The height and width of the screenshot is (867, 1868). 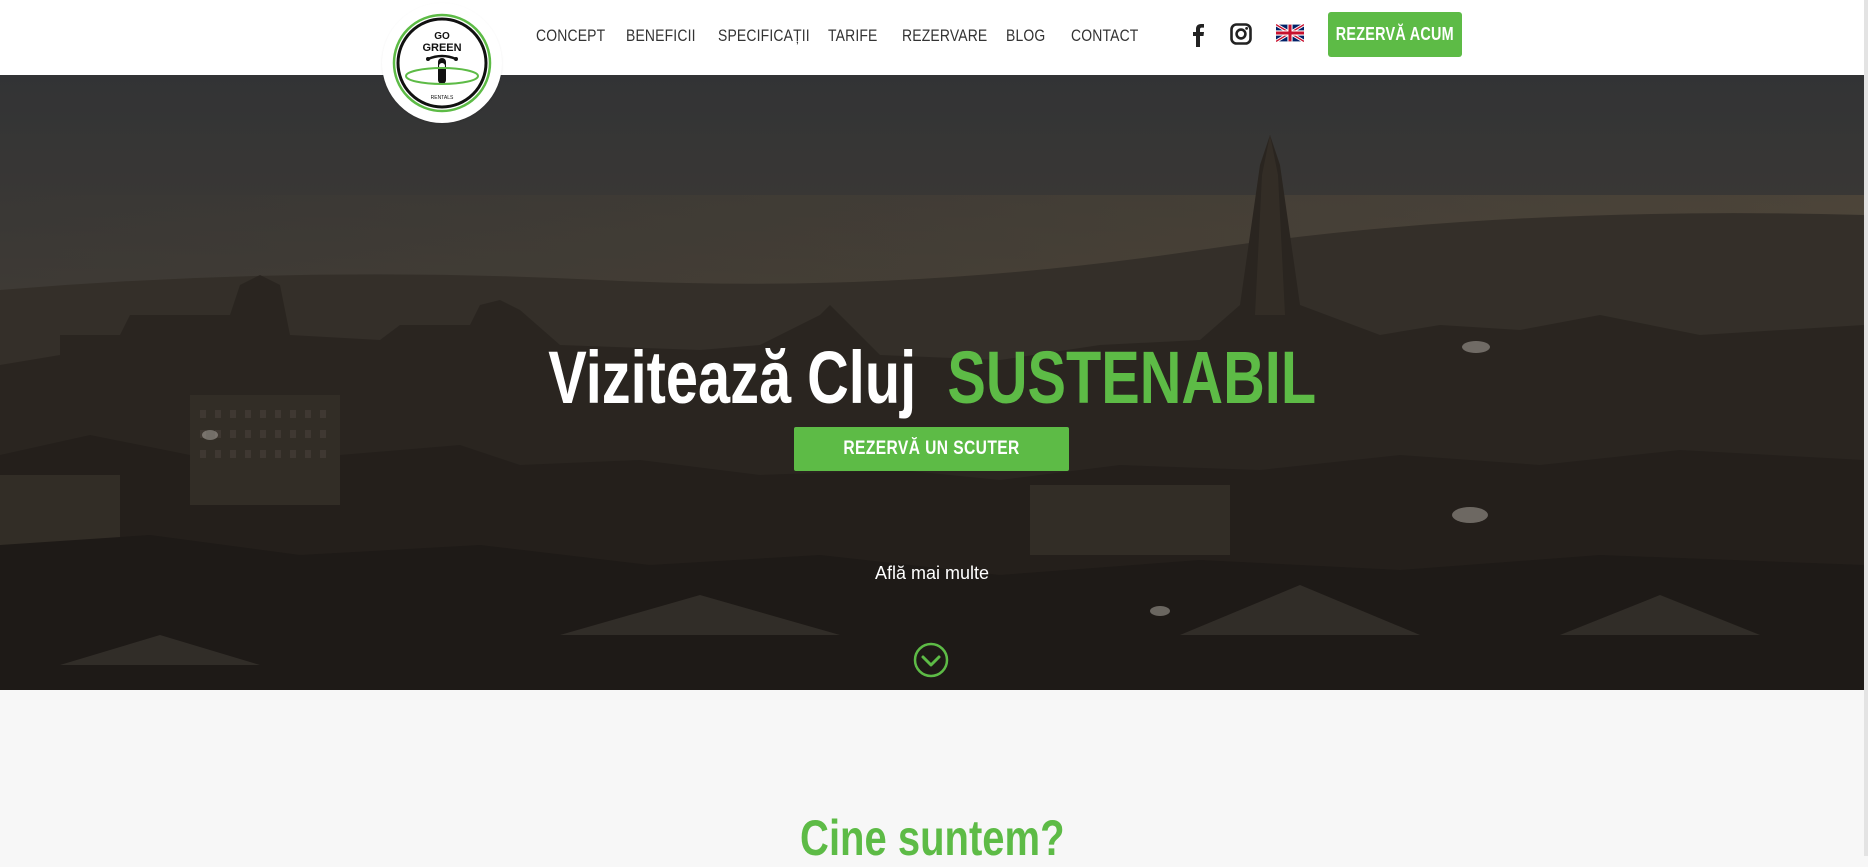 What do you see at coordinates (1131, 377) in the screenshot?
I see `hero-title-green: SUSTENABIL` at bounding box center [1131, 377].